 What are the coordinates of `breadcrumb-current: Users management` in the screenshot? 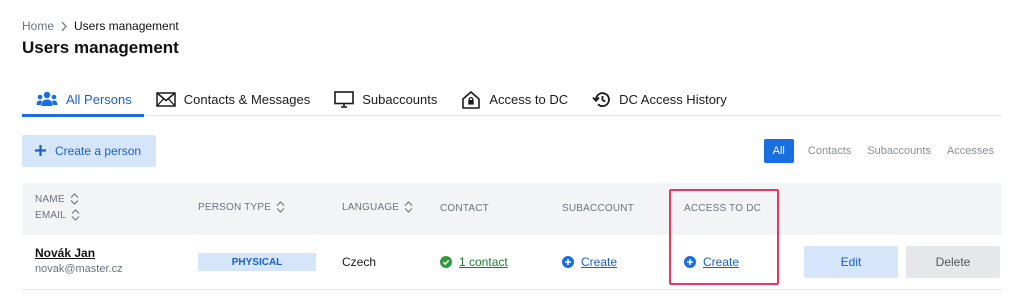 It's located at (126, 26).